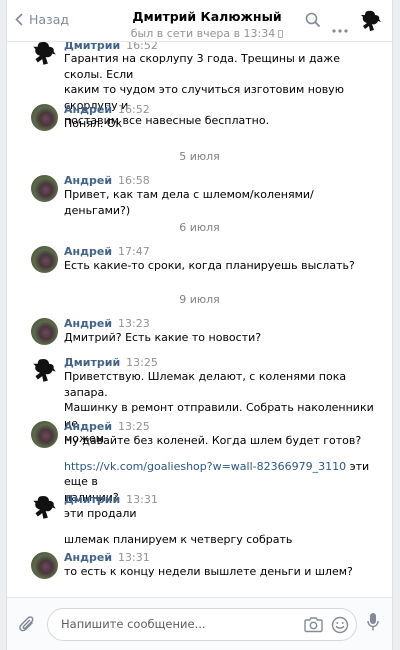  I want to click on microphone-icon, so click(373, 624).